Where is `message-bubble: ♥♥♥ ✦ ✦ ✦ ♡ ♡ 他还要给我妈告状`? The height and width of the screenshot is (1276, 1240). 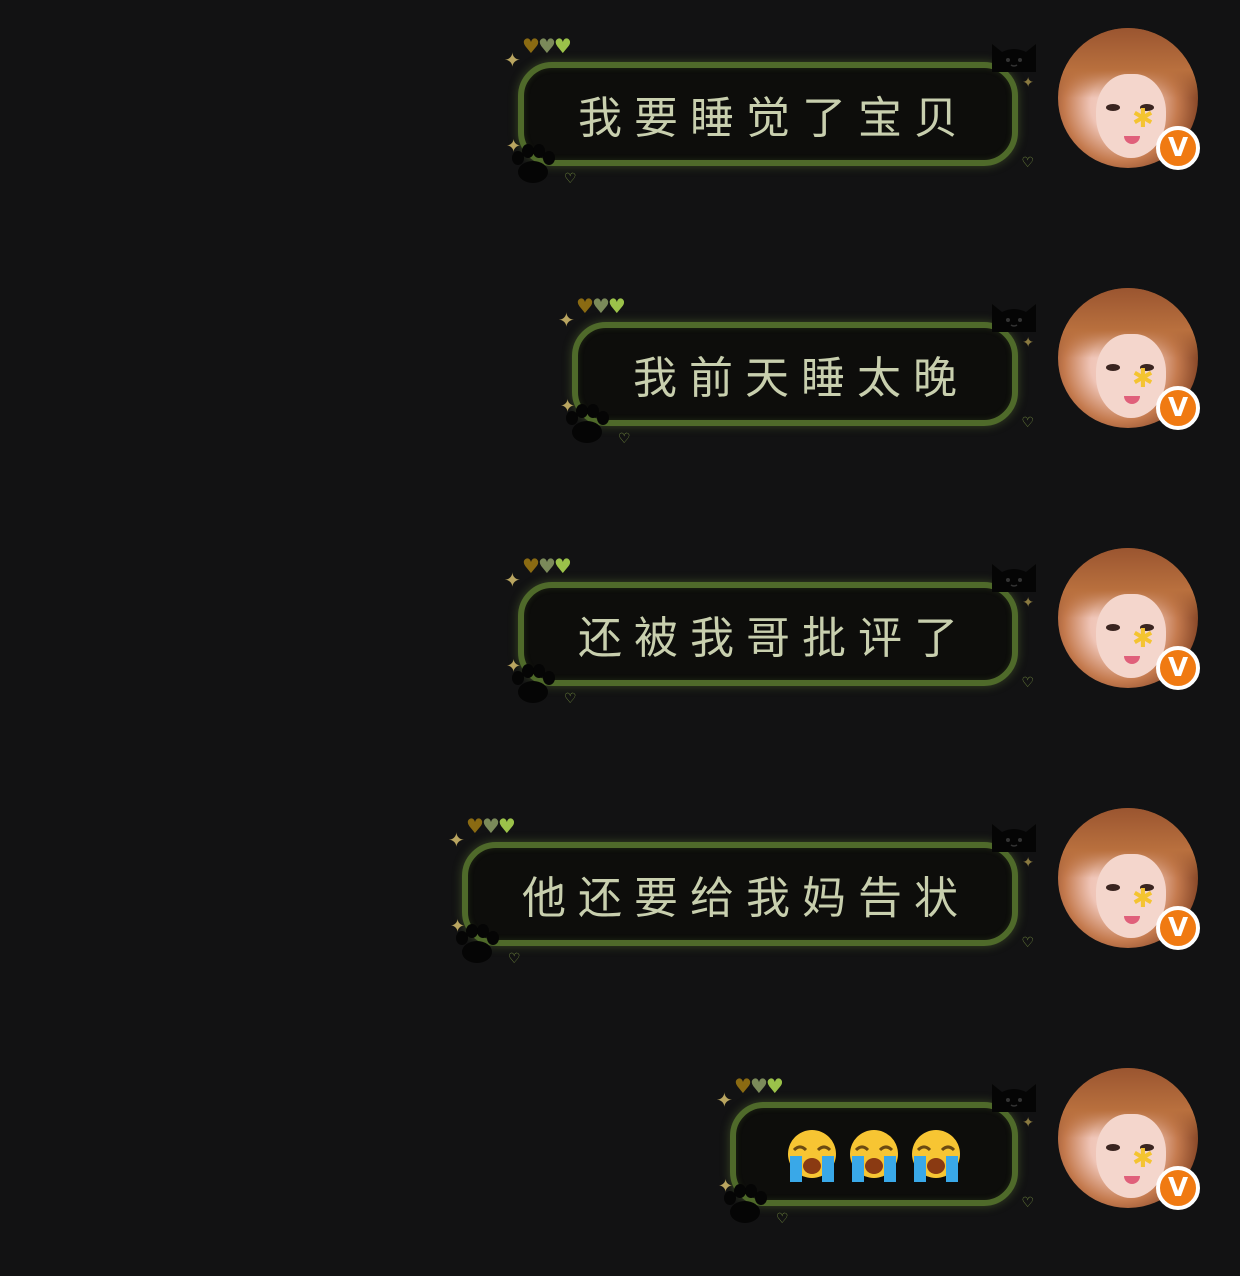
message-bubble: ♥♥♥ ✦ ✦ ✦ ♡ ♡ 他还要给我妈告状 is located at coordinates (742, 891).